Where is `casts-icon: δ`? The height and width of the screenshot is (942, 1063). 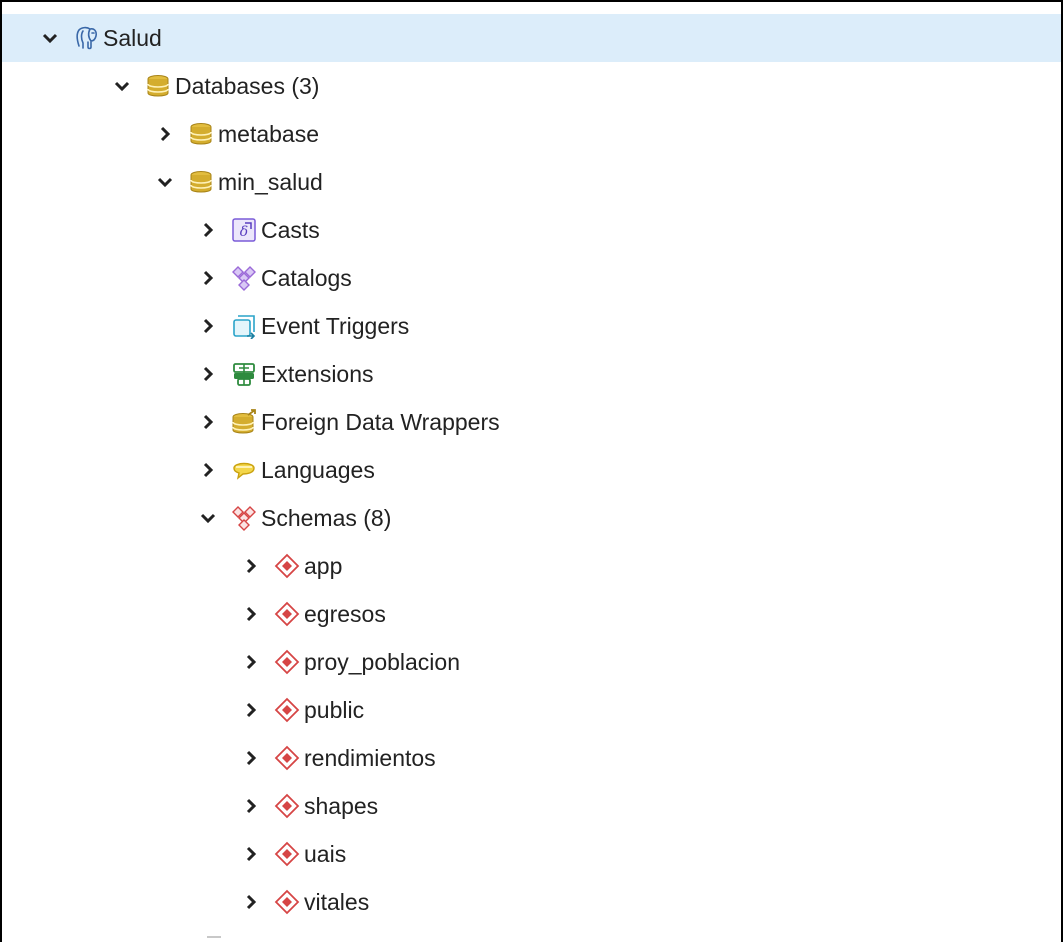
casts-icon: δ is located at coordinates (244, 230).